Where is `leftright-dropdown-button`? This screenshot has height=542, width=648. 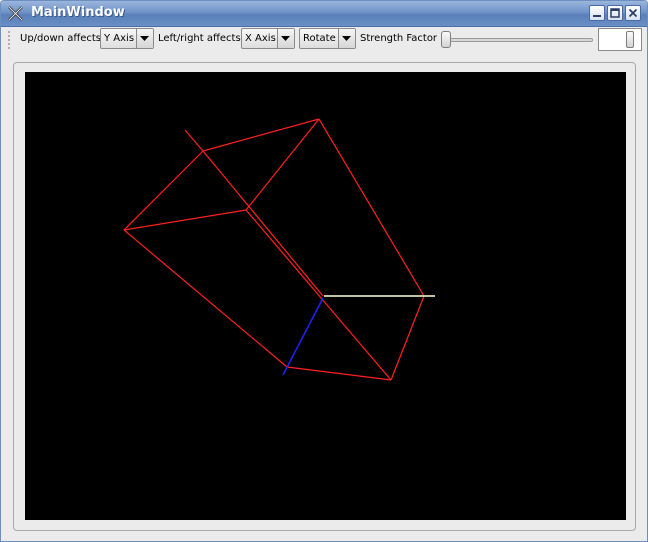
leftright-dropdown-button is located at coordinates (285, 38).